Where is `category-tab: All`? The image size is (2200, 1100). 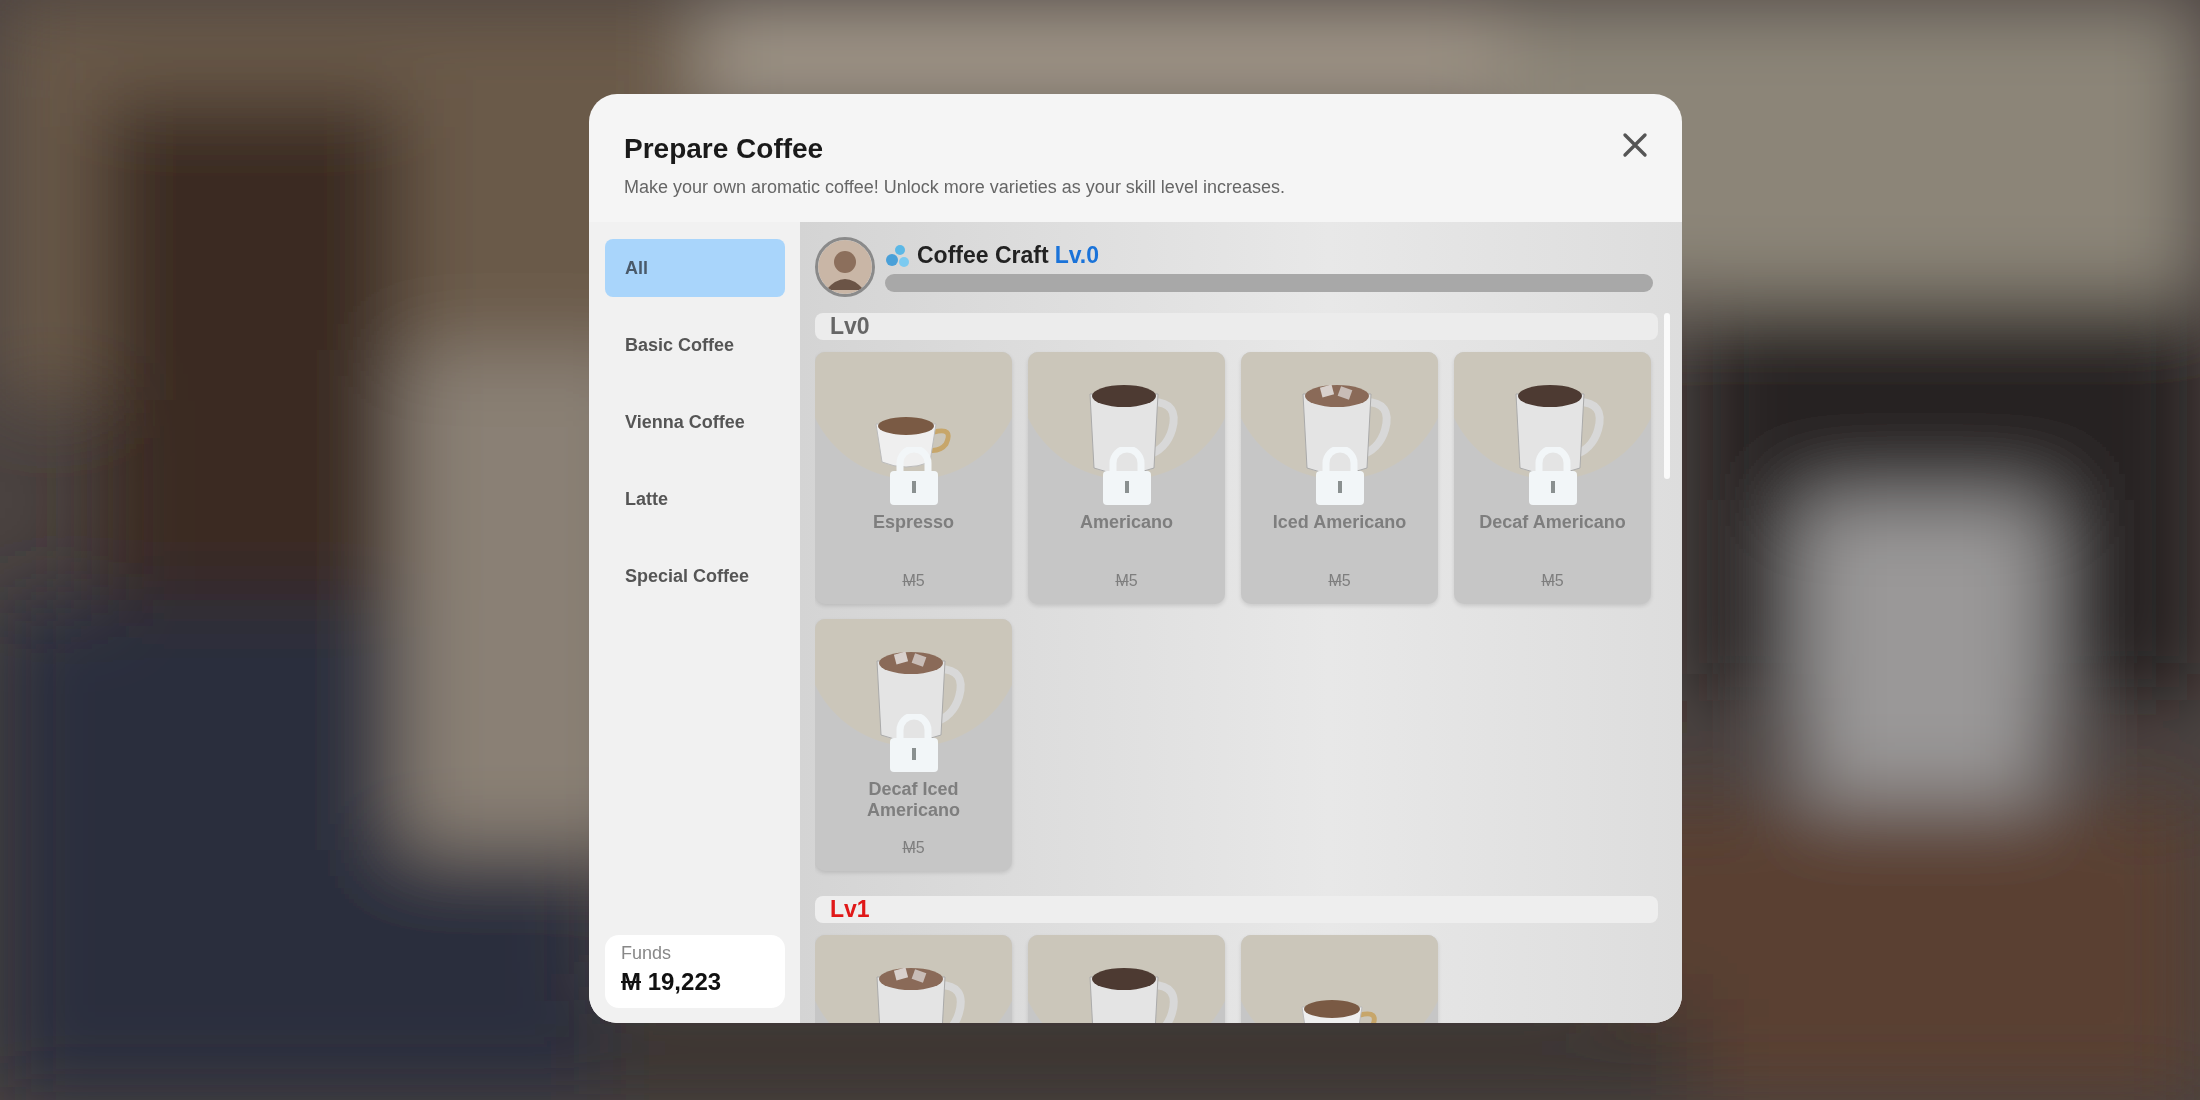
category-tab: All is located at coordinates (695, 268).